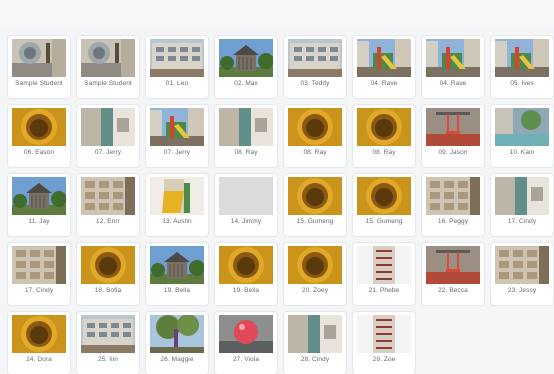  Describe the element at coordinates (453, 152) in the screenshot. I see `student-name-label: 09. Jason` at that location.